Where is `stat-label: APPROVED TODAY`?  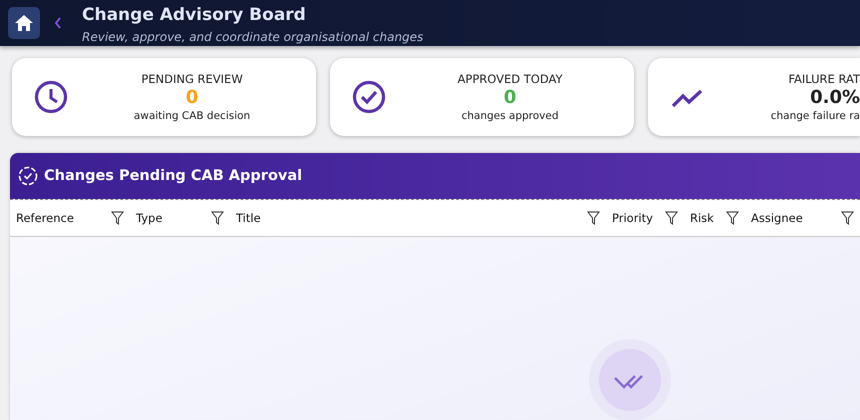
stat-label: APPROVED TODAY is located at coordinates (510, 79).